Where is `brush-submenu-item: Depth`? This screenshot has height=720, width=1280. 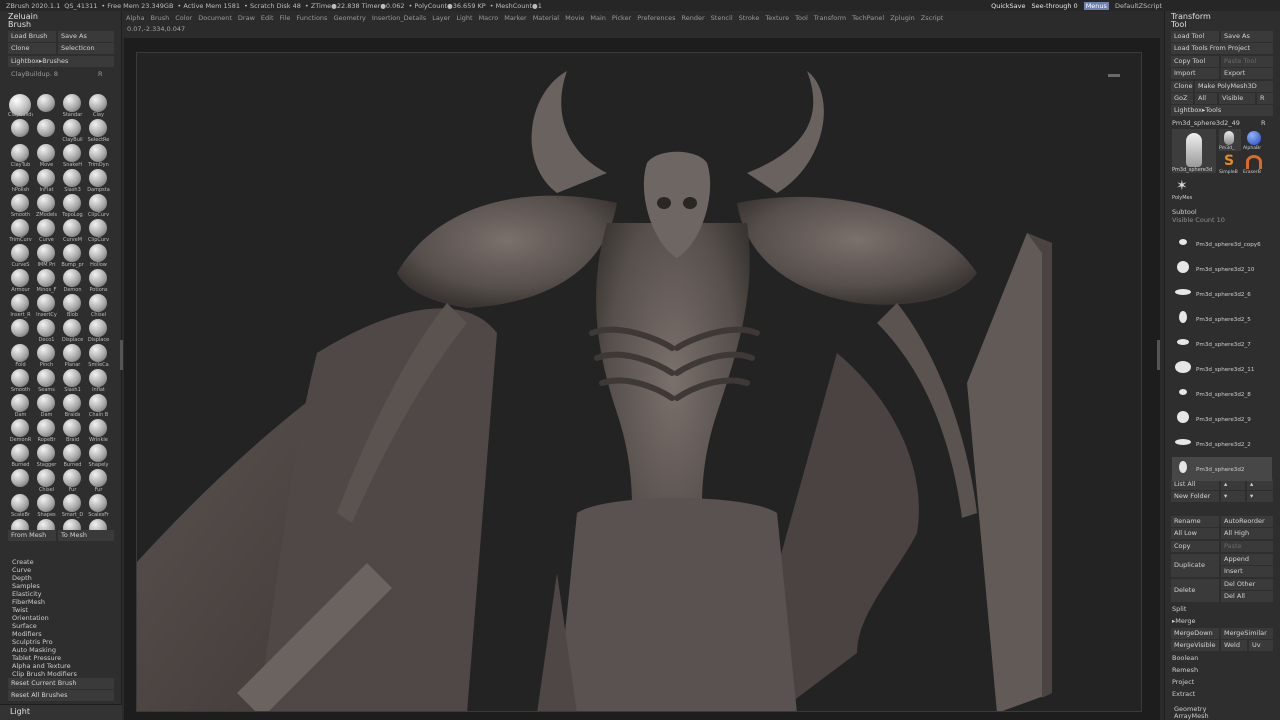 brush-submenu-item: Depth is located at coordinates (51, 578).